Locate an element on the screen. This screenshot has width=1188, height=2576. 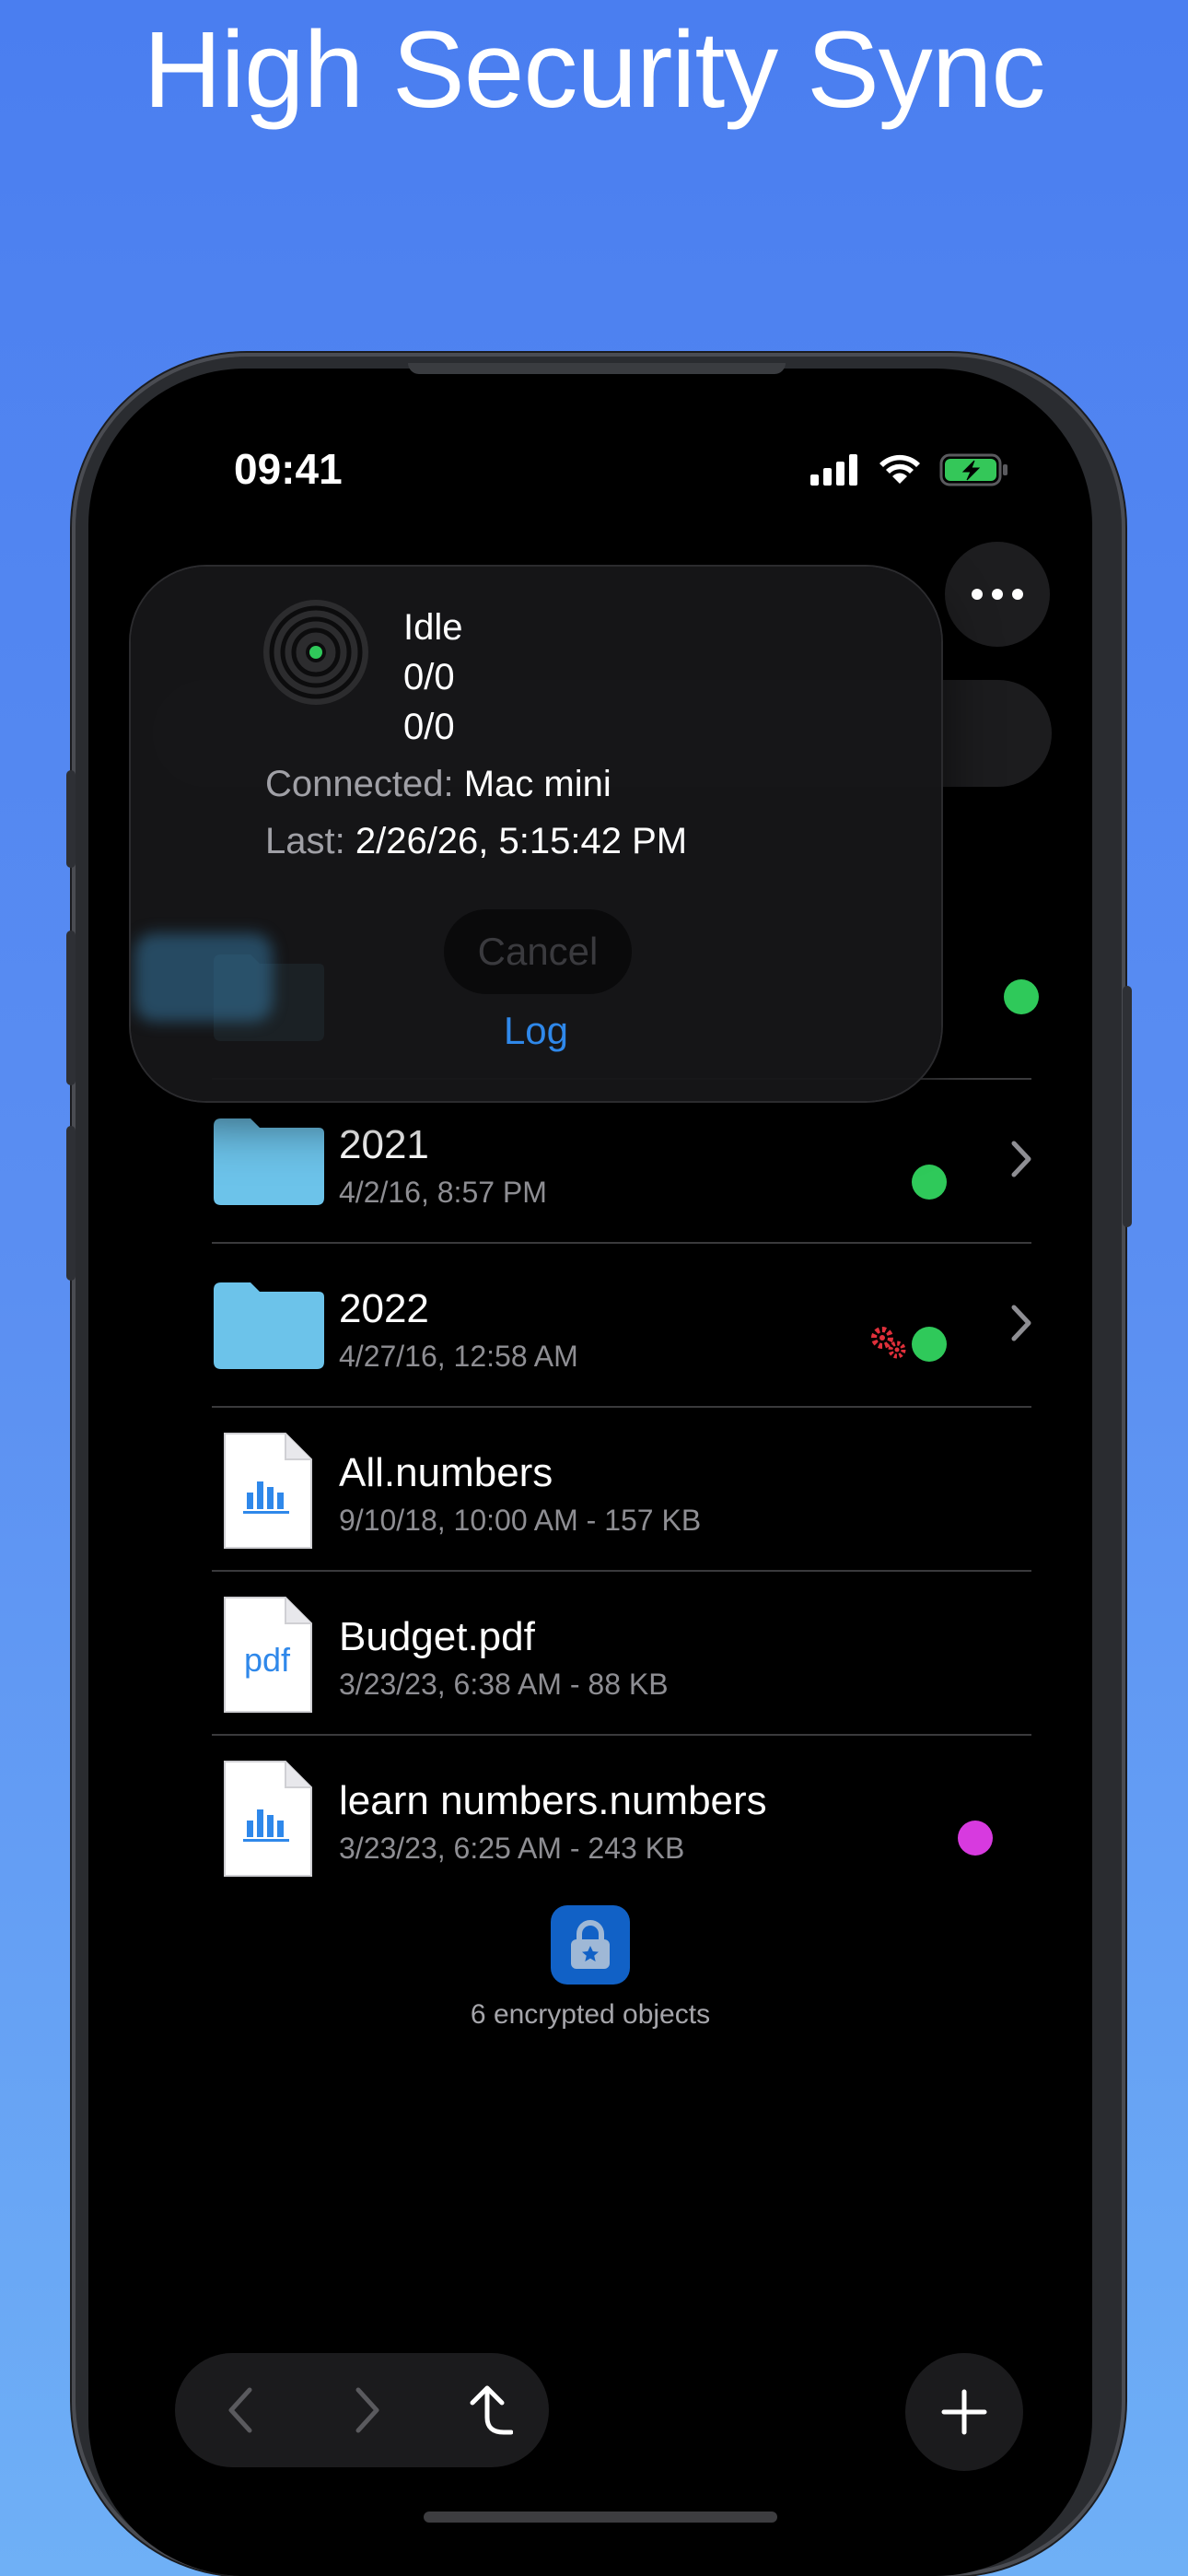
back-button is located at coordinates (239, 2410).